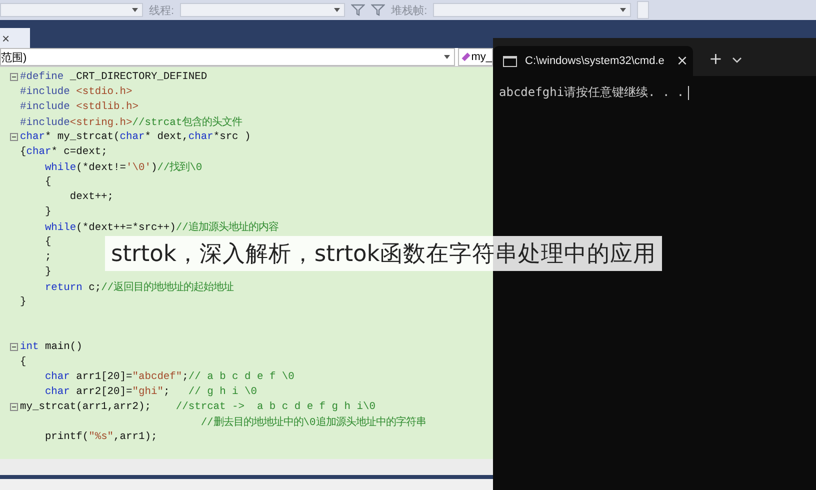 The height and width of the screenshot is (490, 816). I want to click on code-line: while(*dext++=*src++)//追加源头地址的内容, so click(161, 227).